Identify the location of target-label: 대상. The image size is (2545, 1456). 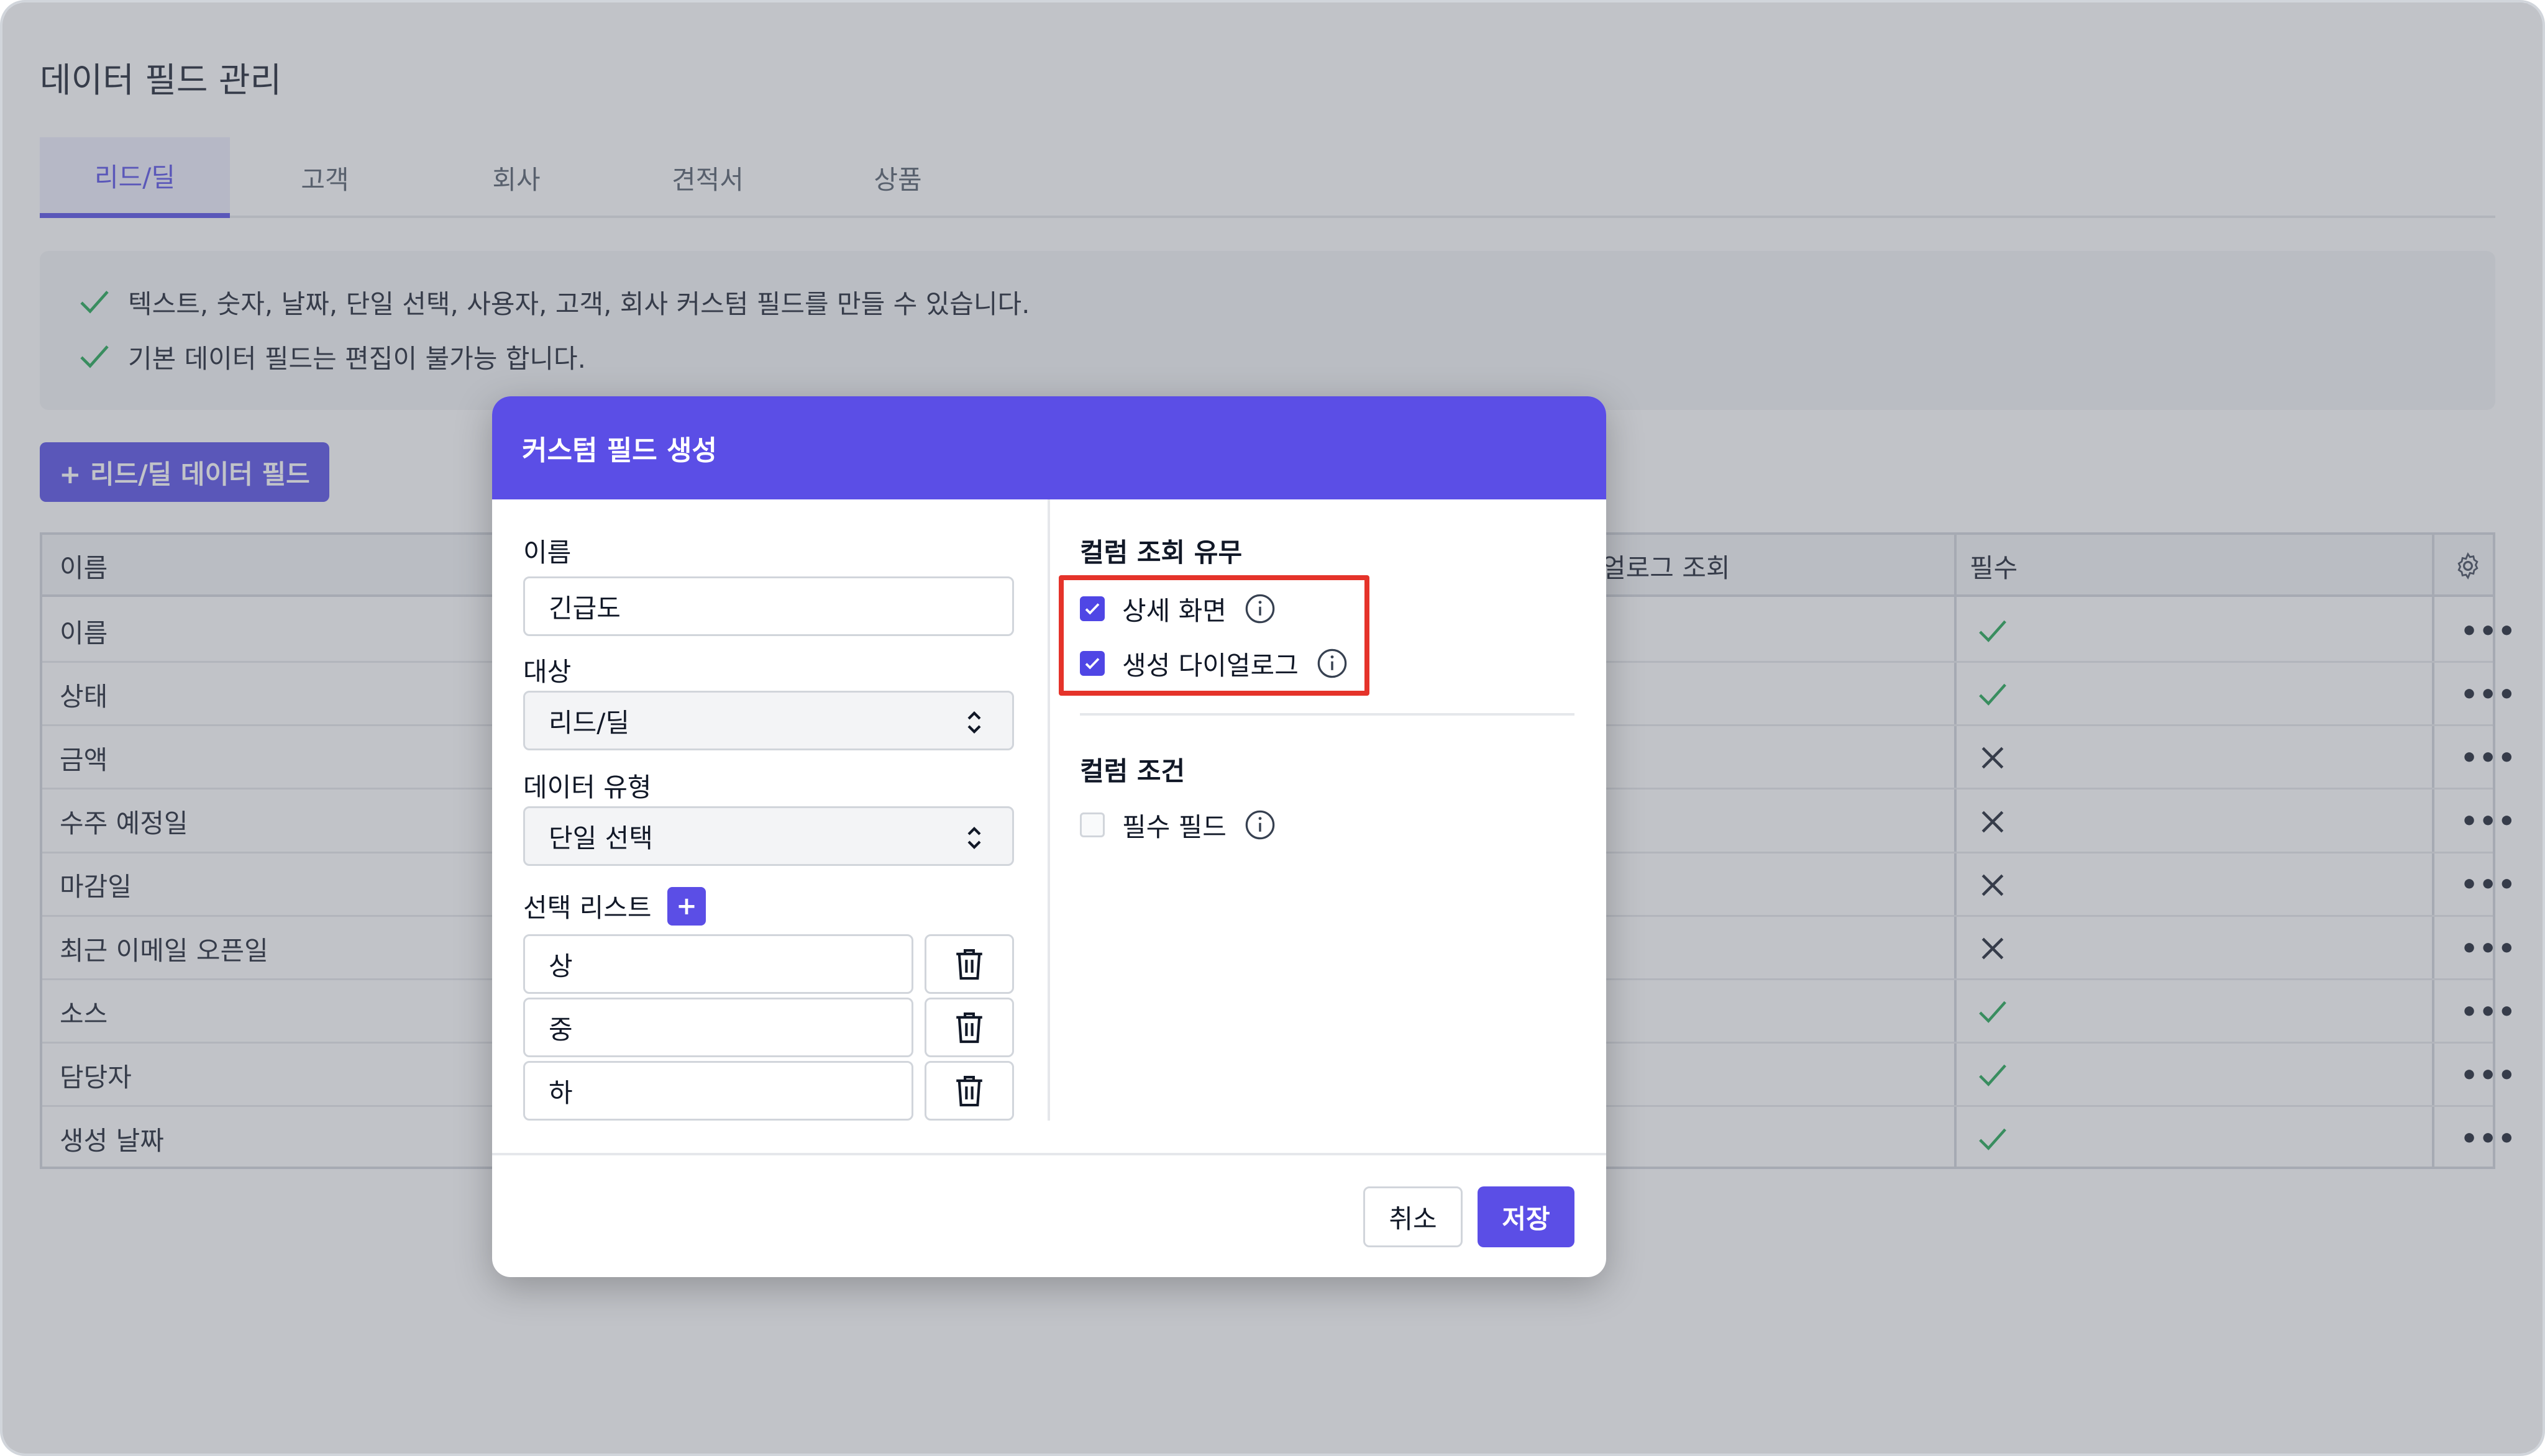
(547, 672).